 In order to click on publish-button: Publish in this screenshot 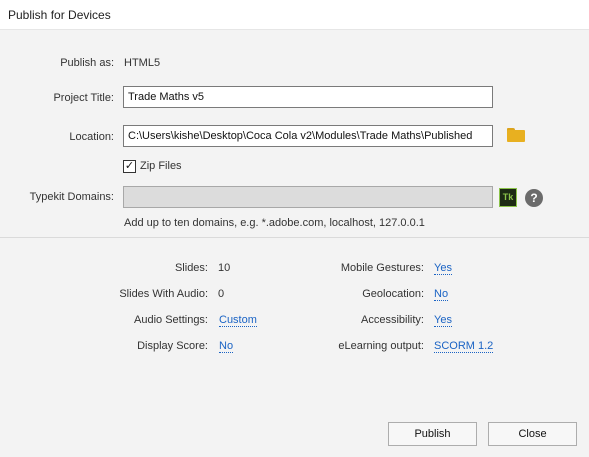, I will do `click(432, 434)`.